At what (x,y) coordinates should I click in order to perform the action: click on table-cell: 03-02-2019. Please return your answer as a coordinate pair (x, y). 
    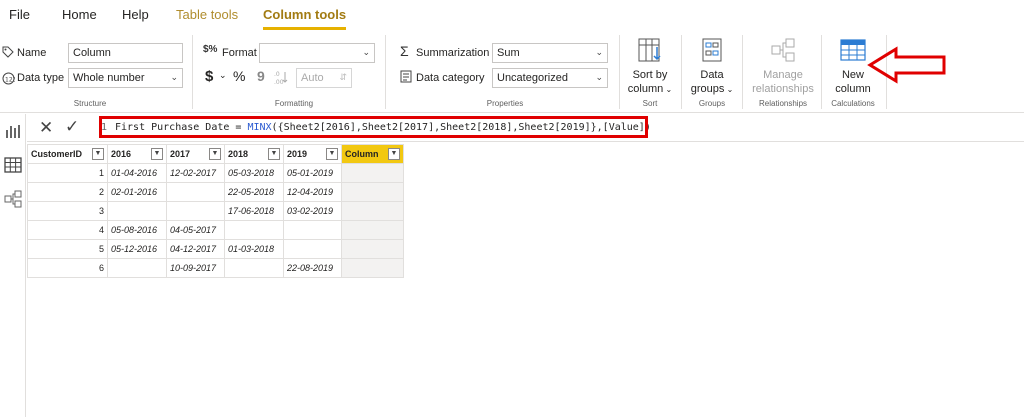
    Looking at the image, I should click on (312, 211).